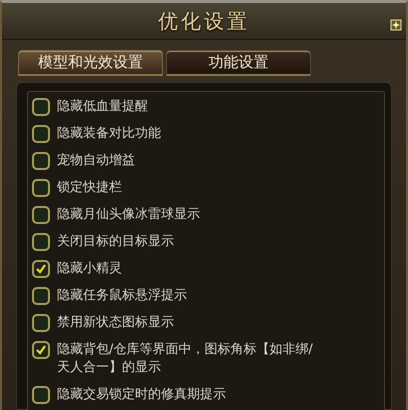  I want to click on option-label: 隐藏低血量提醒, so click(102, 107).